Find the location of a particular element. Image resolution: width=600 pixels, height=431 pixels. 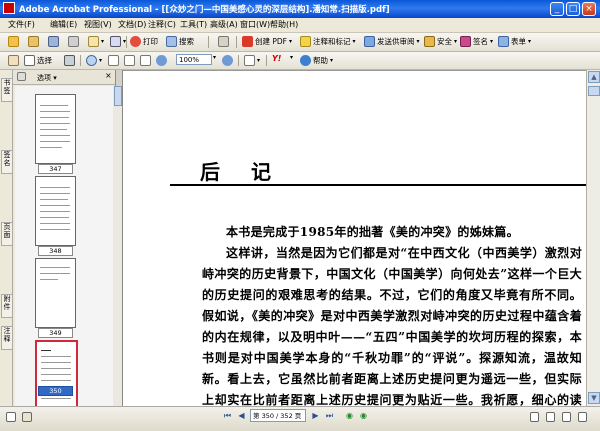

go-forward-button: ◉ is located at coordinates (363, 415).